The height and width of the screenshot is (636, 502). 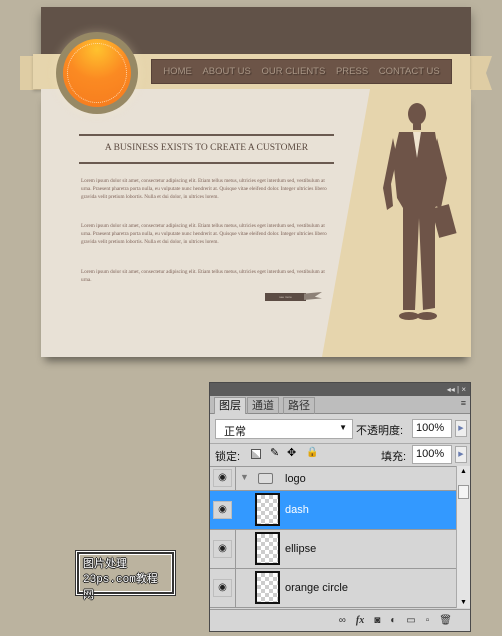 What do you see at coordinates (432, 428) in the screenshot?
I see `opacity-input: 100%` at bounding box center [432, 428].